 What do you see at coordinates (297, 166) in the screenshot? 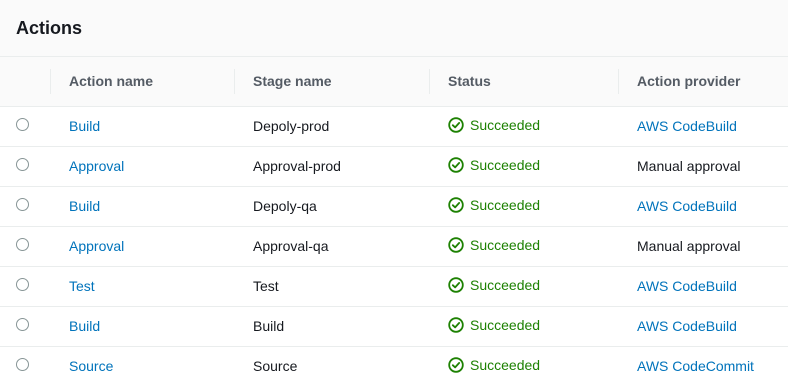
I see `stage-name-text: Approval-prod` at bounding box center [297, 166].